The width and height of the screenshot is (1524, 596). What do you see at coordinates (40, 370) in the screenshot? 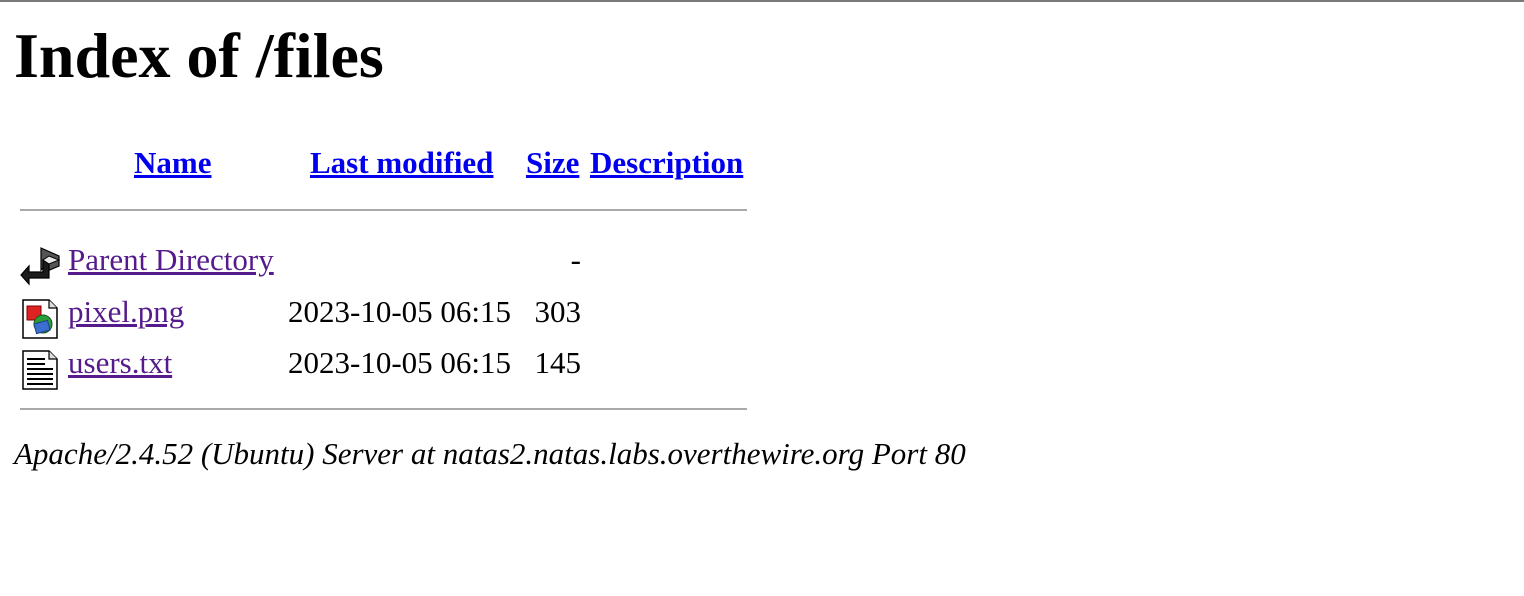
I see `text-file-icon` at bounding box center [40, 370].